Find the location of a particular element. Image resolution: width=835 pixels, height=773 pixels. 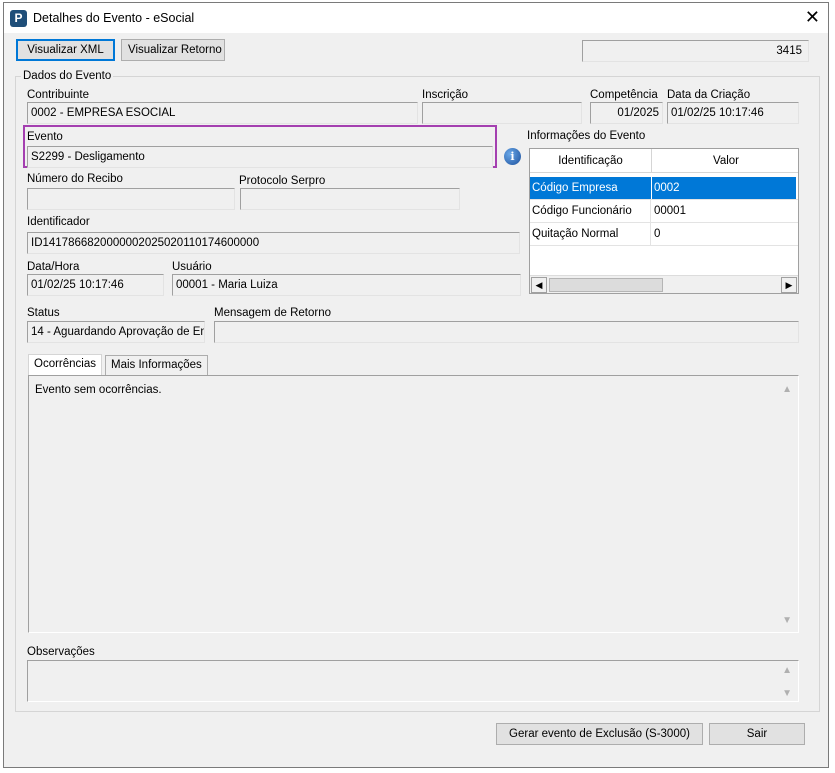

protocolo-field is located at coordinates (350, 199).